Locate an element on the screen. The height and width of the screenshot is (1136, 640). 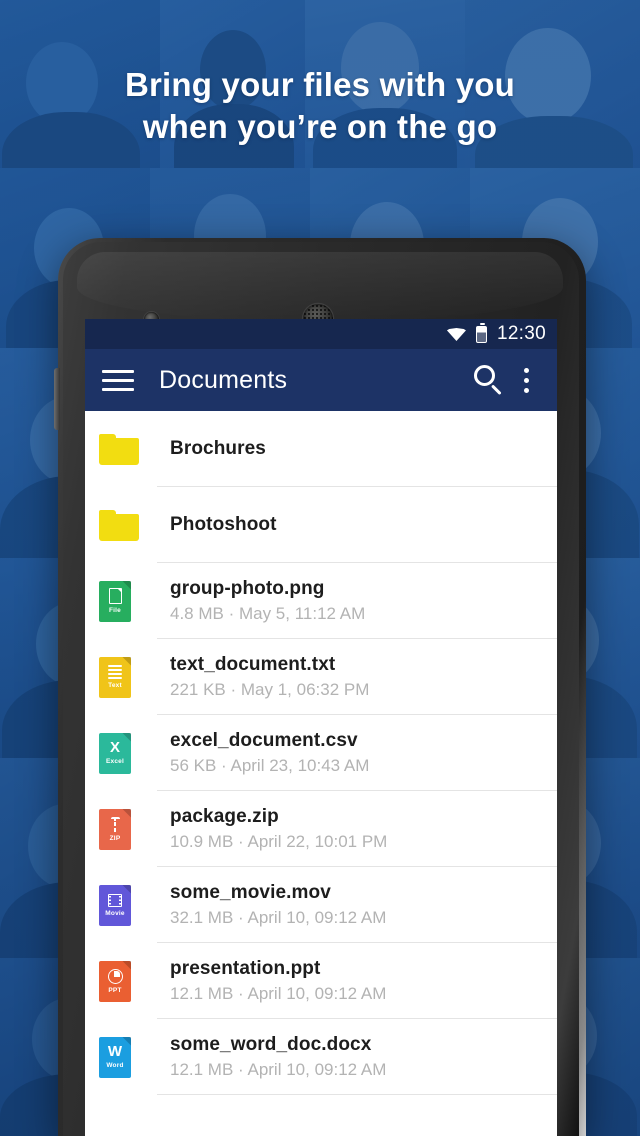
file-type-label: ZIP is located at coordinates (115, 838).